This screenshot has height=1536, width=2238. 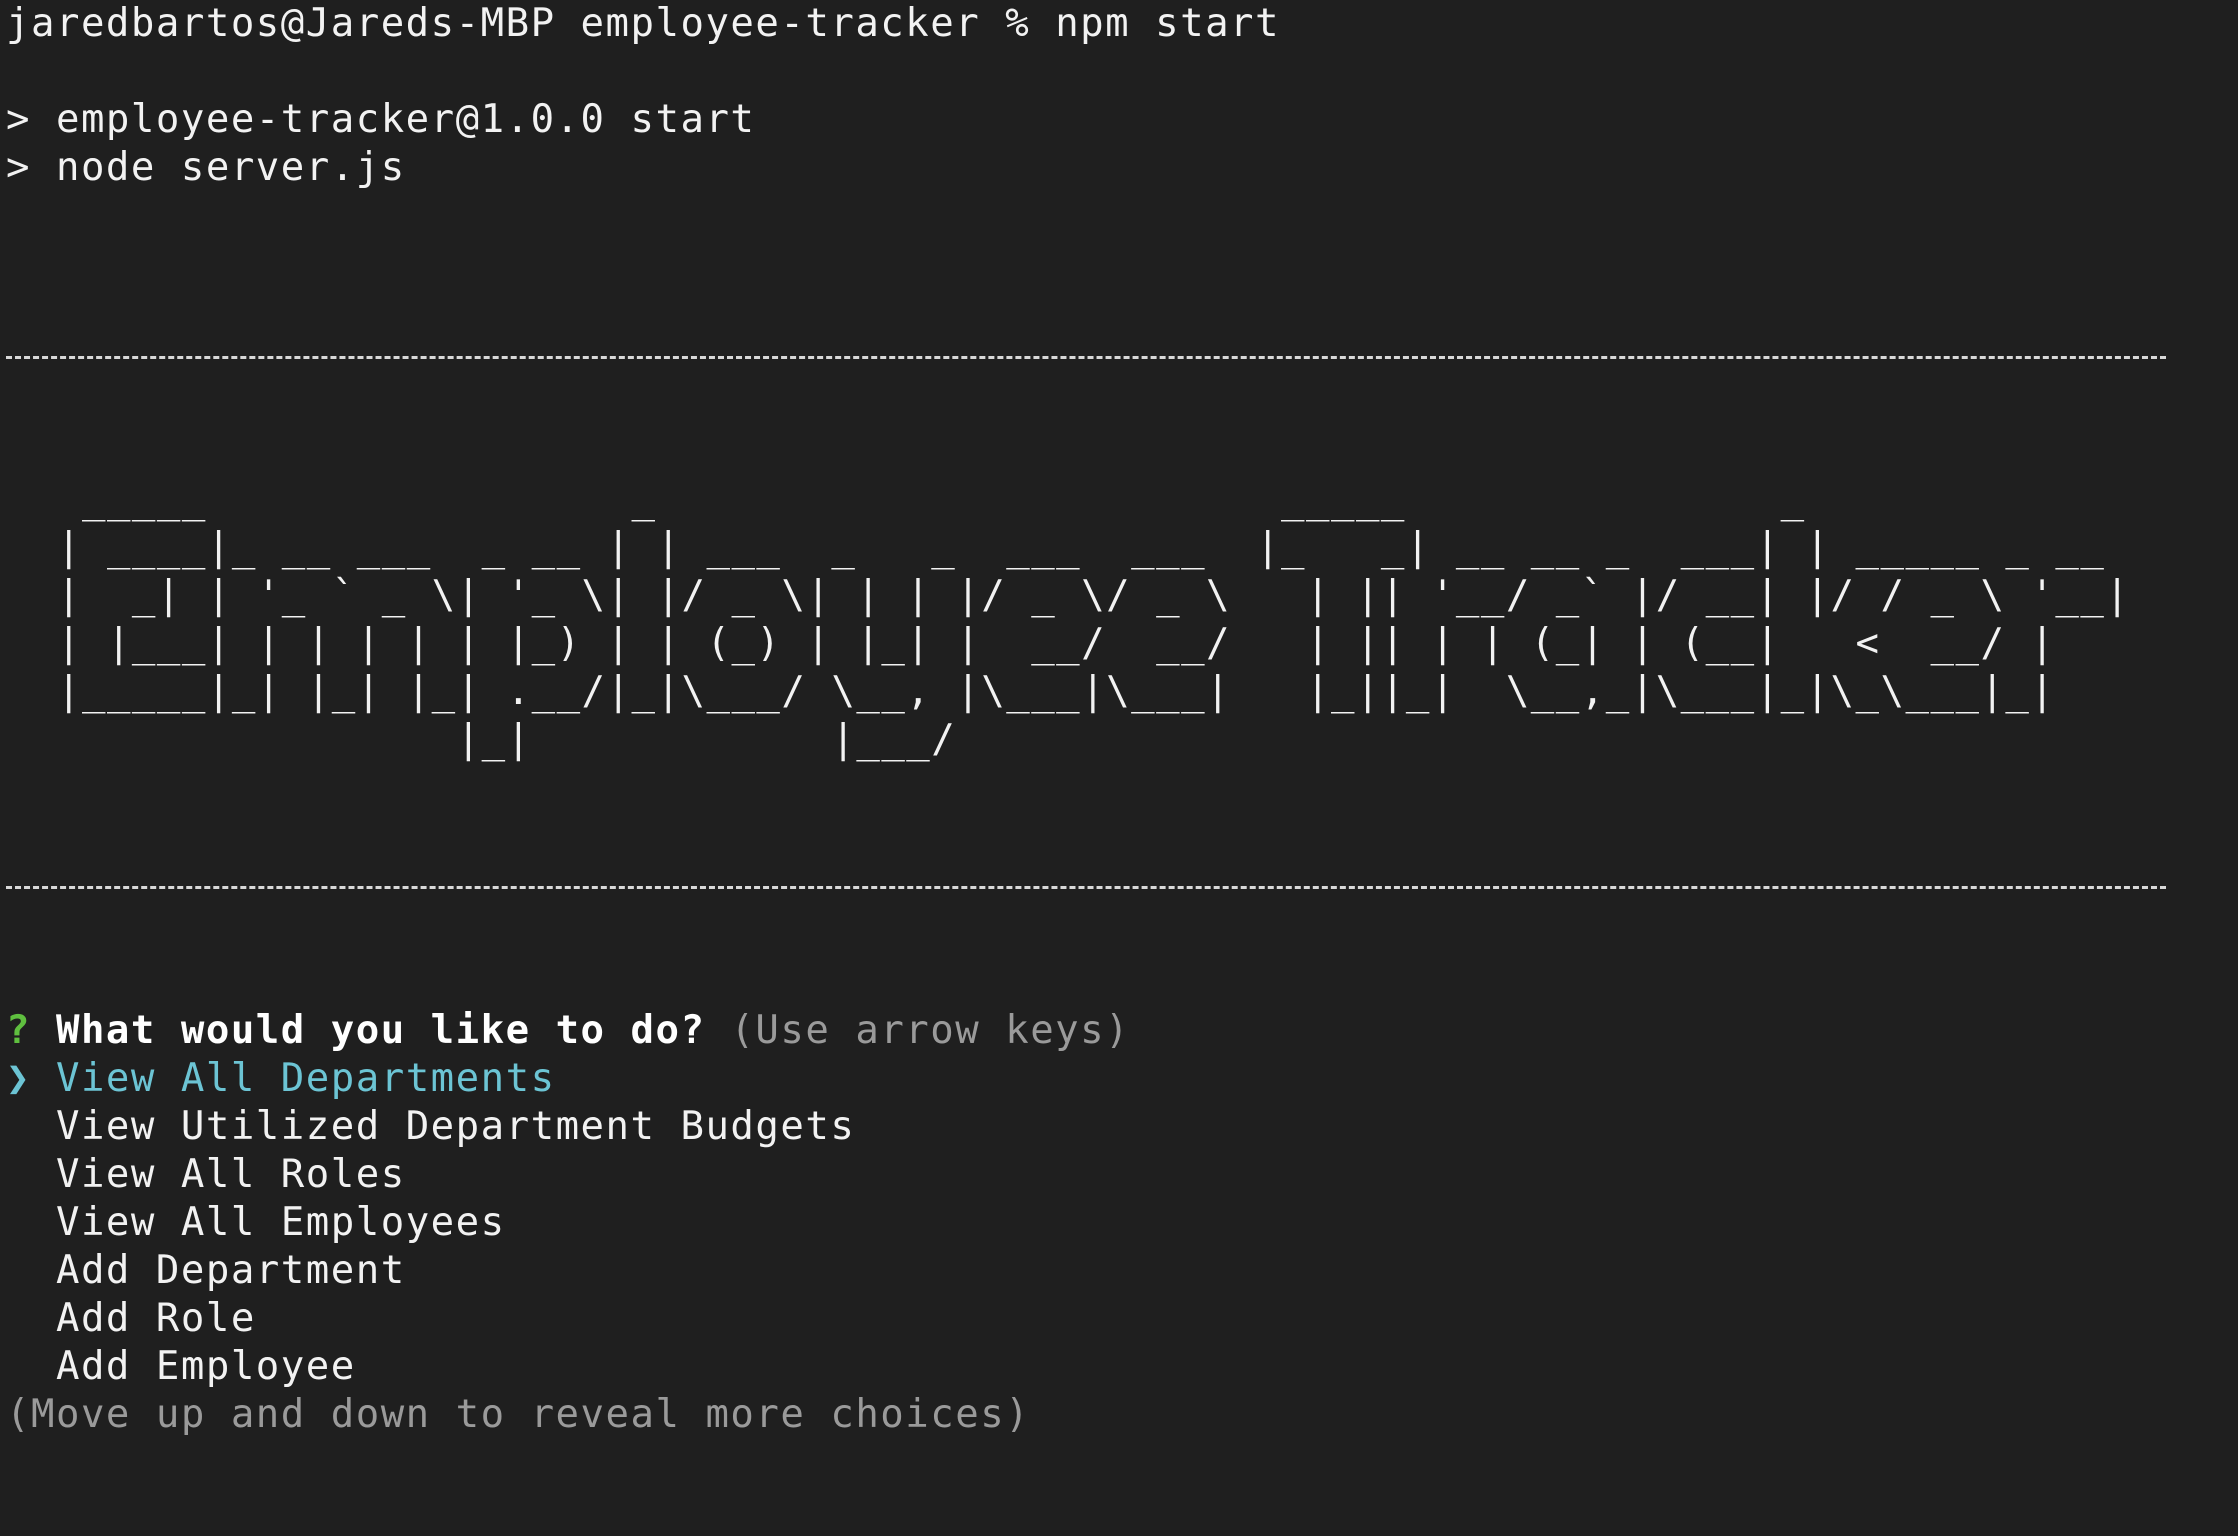 What do you see at coordinates (780, 23) in the screenshot?
I see `prompt-cwd: employee-tracker` at bounding box center [780, 23].